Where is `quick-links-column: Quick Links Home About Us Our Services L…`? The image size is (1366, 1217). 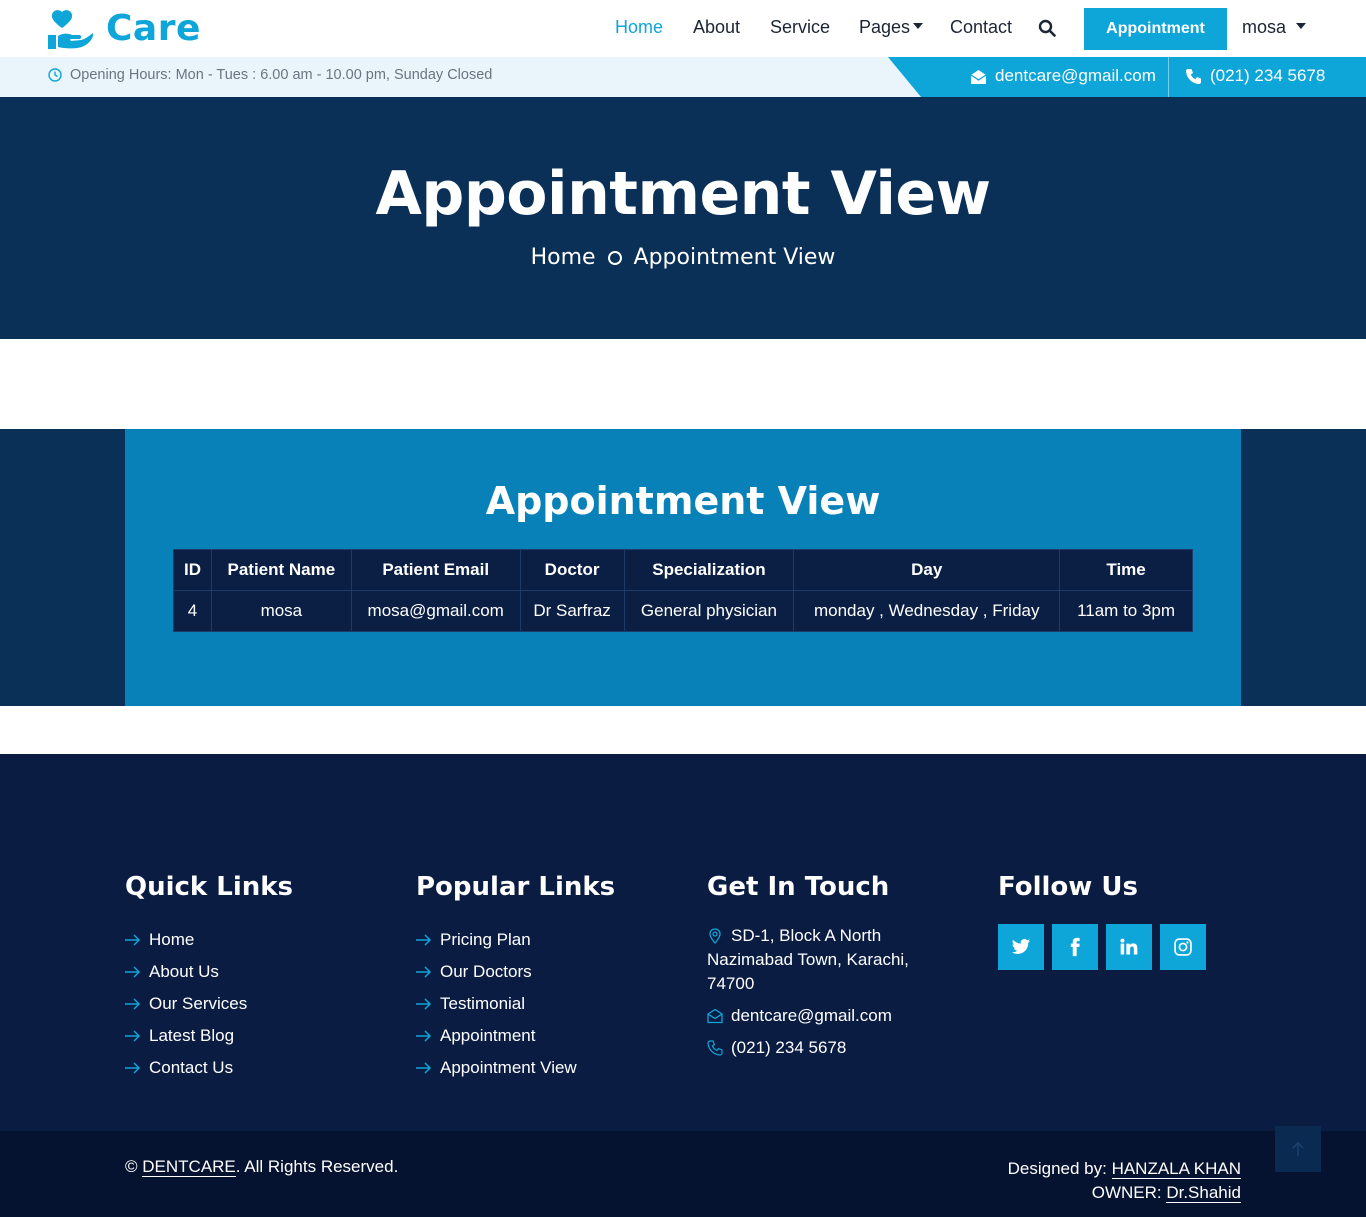
quick-links-column: Quick Links Home About Us Our Services L… is located at coordinates (209, 978).